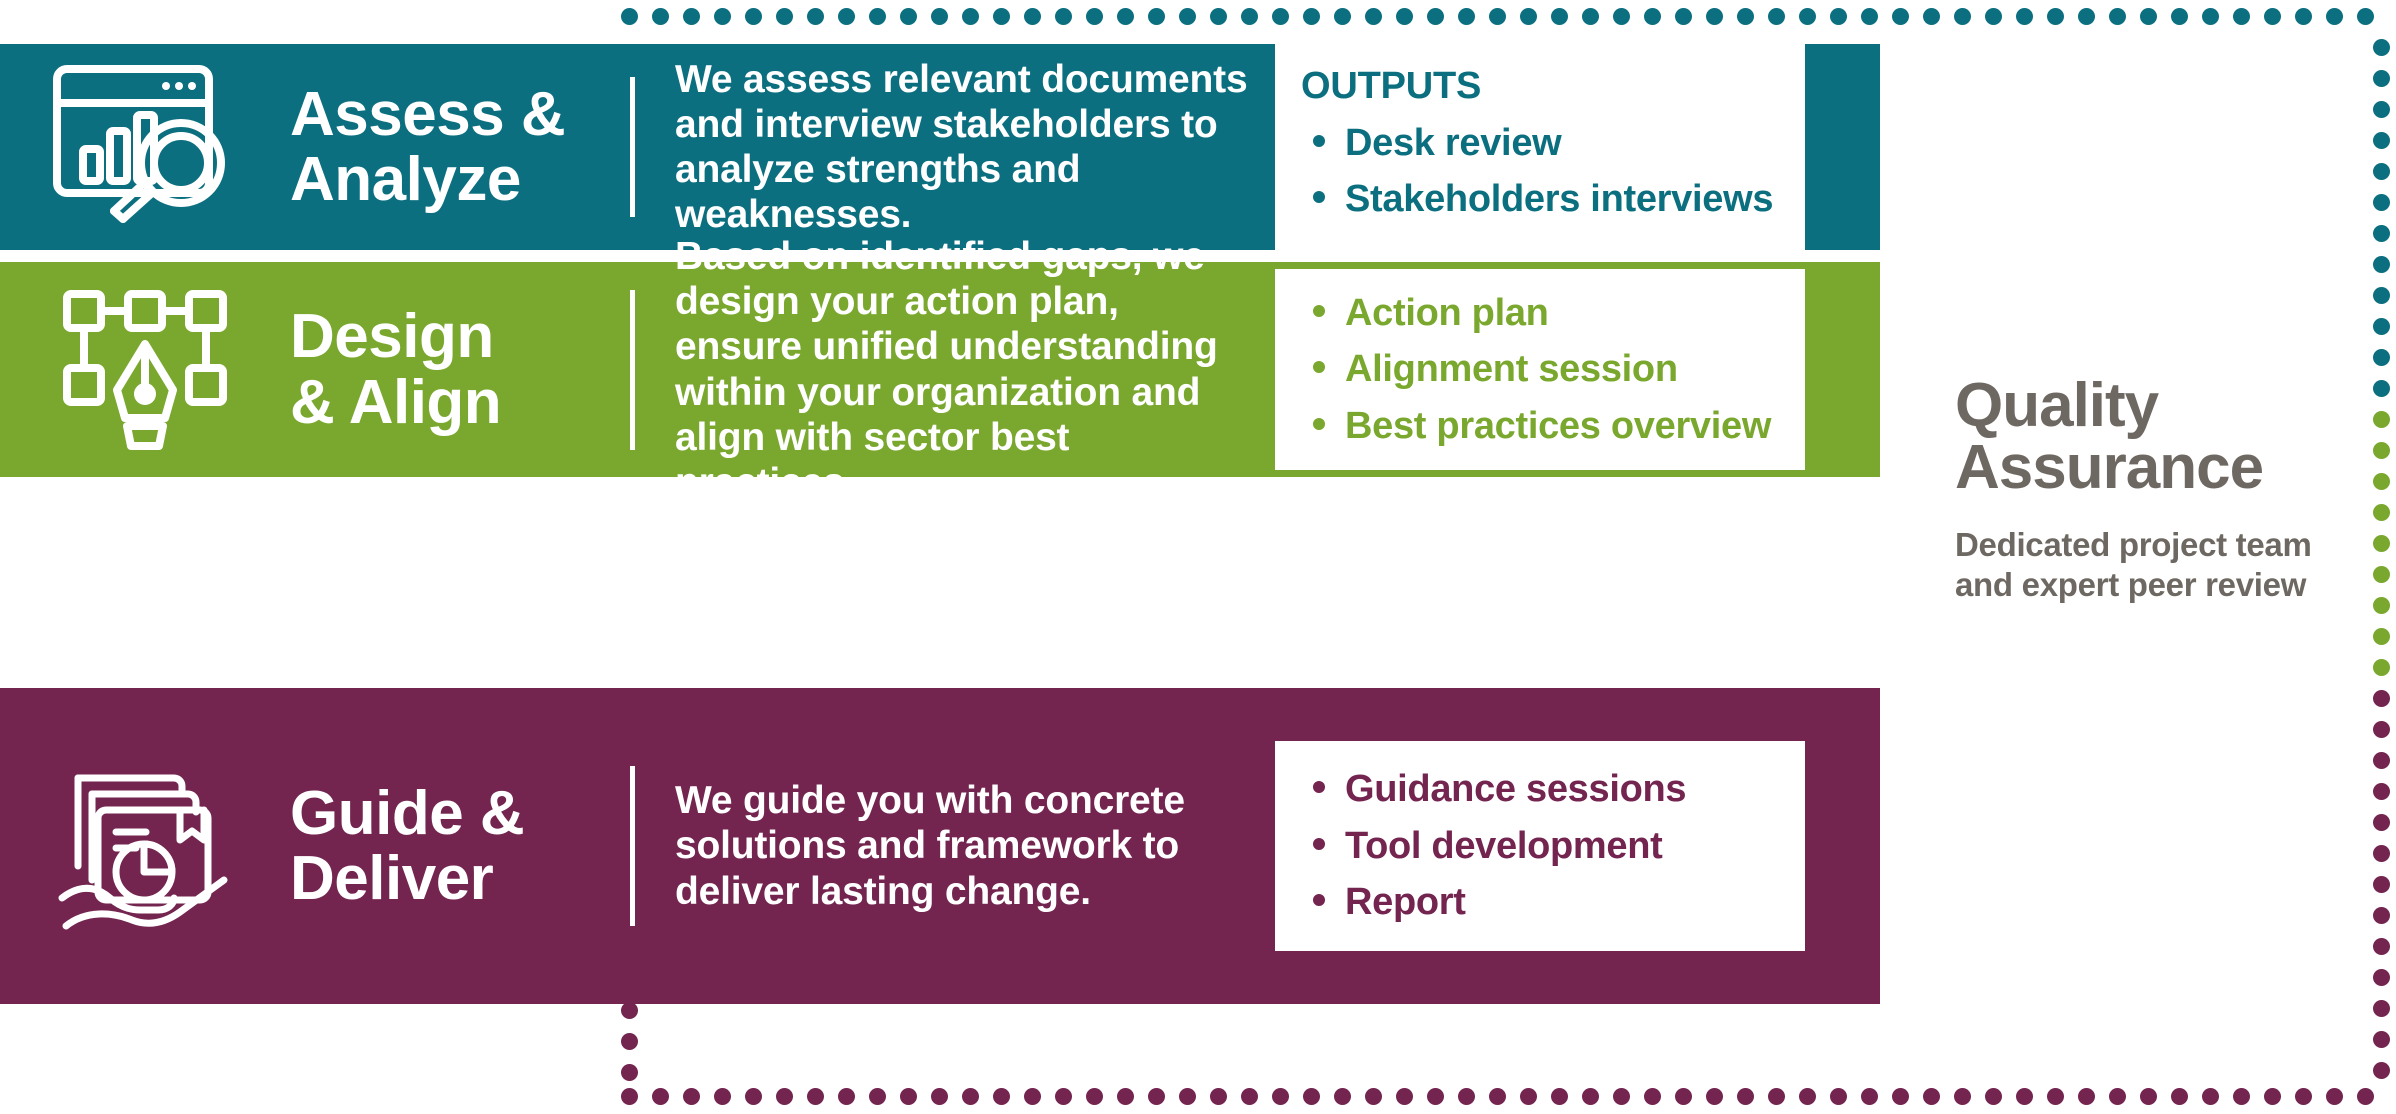  Describe the element at coordinates (1540, 143) in the screenshot. I see `list-item: Desk review` at that location.